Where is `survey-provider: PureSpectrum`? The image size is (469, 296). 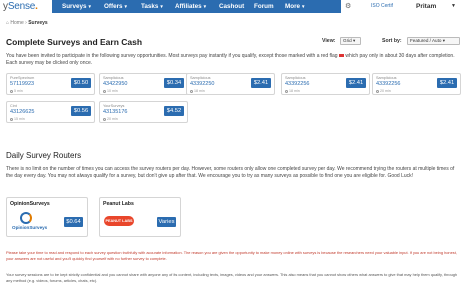 survey-provider: PureSpectrum is located at coordinates (22, 78).